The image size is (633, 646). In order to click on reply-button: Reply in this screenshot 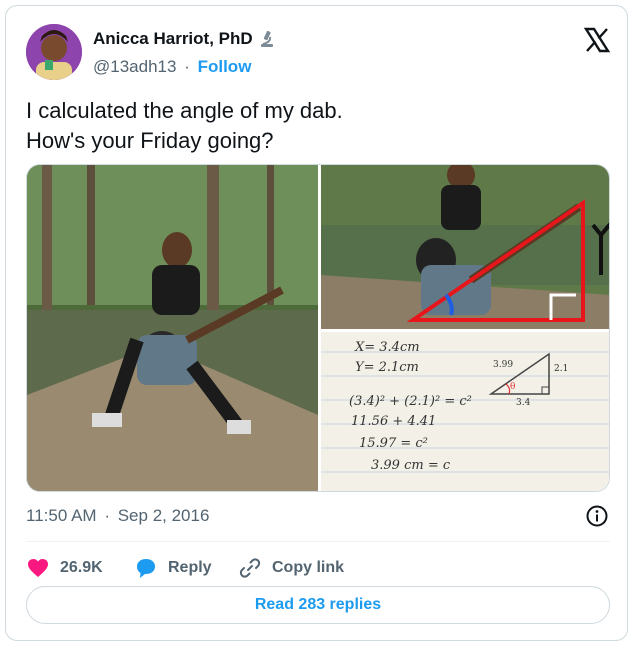, I will do `click(186, 568)`.